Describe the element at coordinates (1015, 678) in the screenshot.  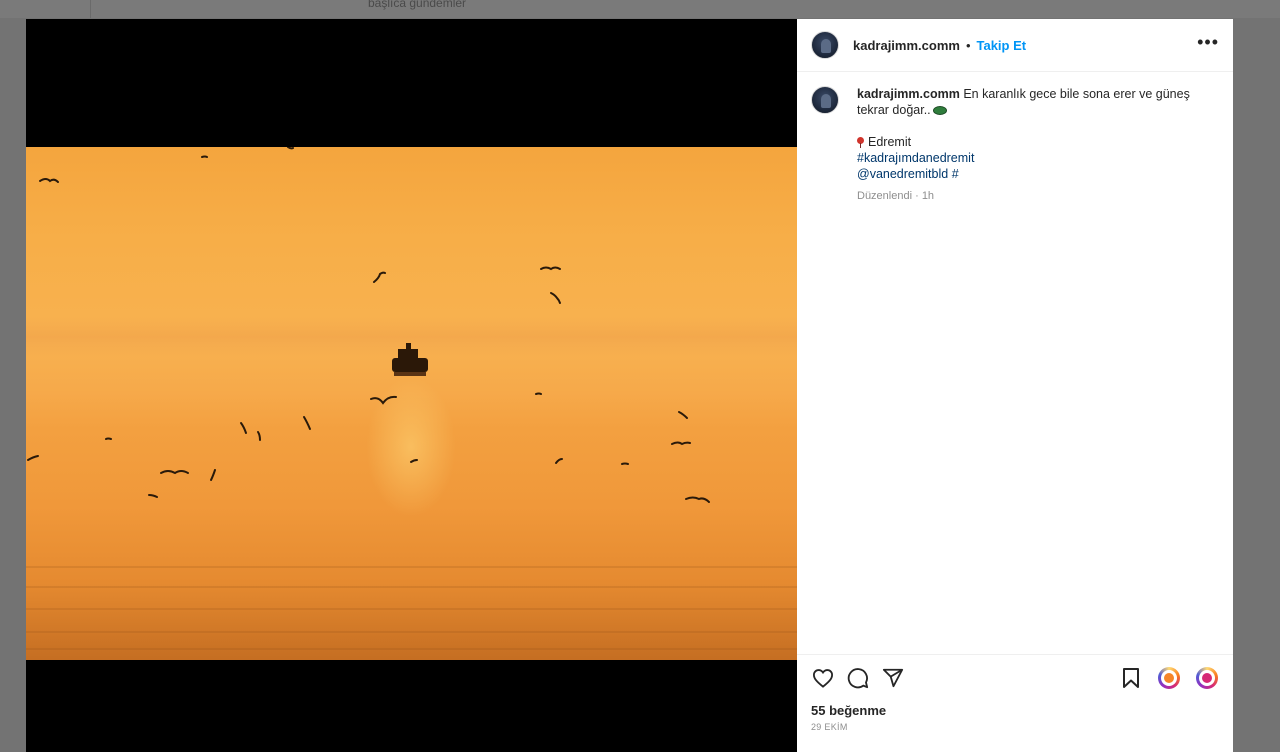
I see `action-bar` at that location.